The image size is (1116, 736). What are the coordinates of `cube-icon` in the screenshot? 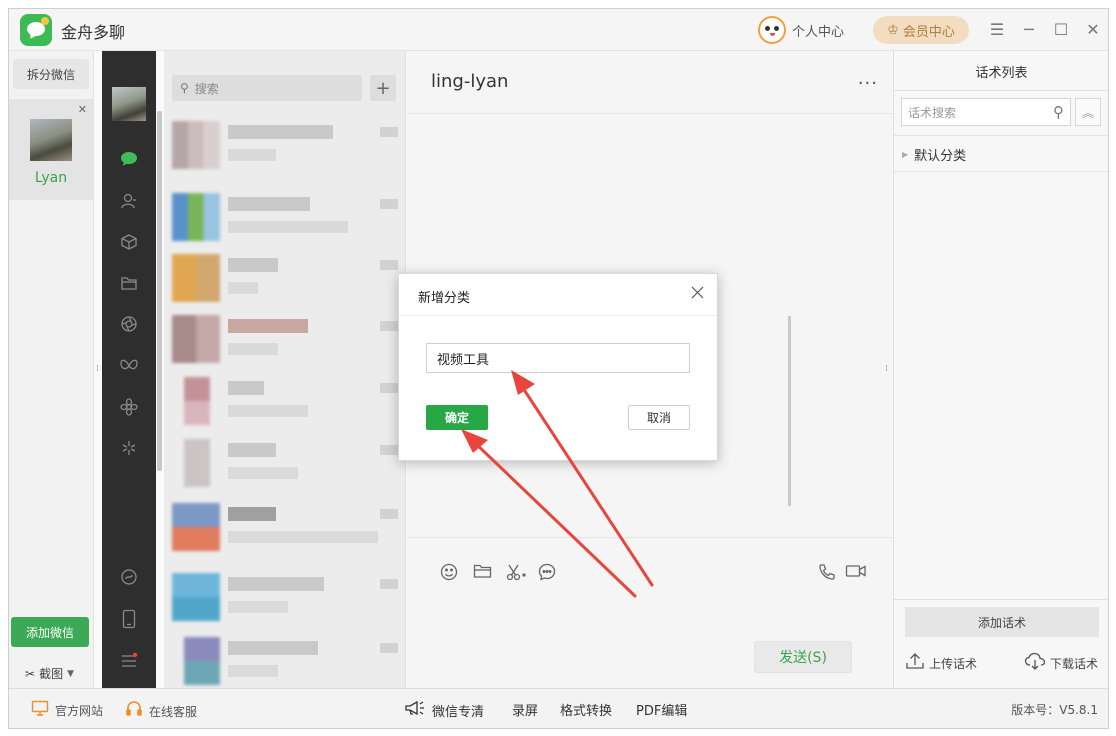 It's located at (129, 242).